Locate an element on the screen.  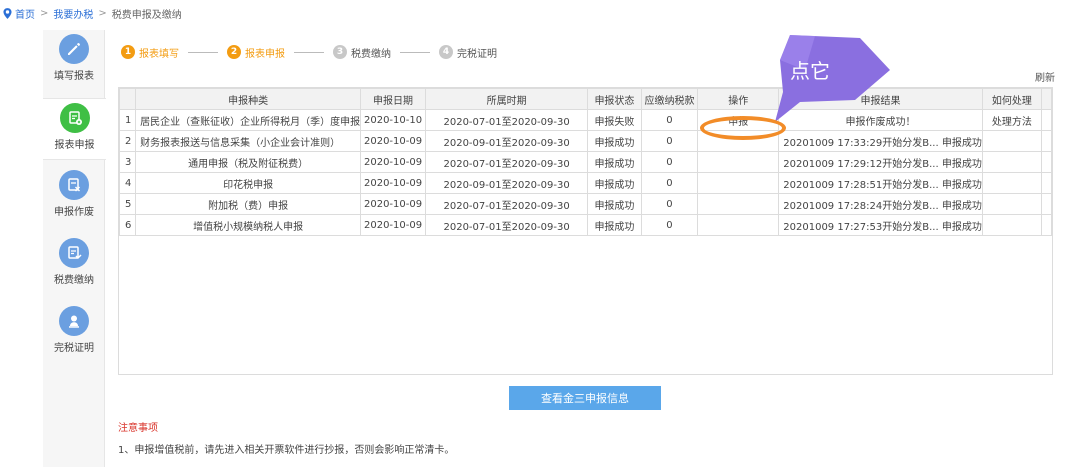
cell-index: 4 is located at coordinates (127, 183).